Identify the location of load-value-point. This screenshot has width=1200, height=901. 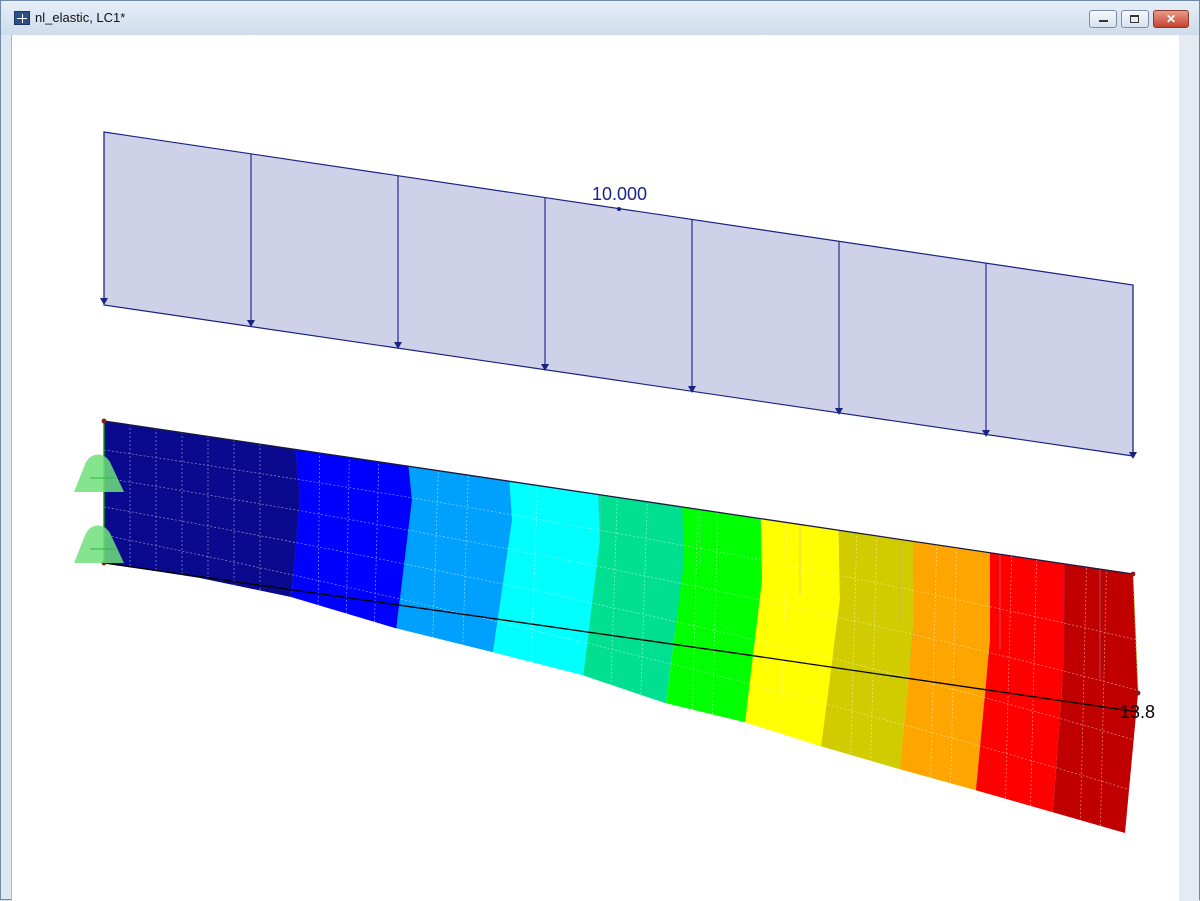
(619, 209).